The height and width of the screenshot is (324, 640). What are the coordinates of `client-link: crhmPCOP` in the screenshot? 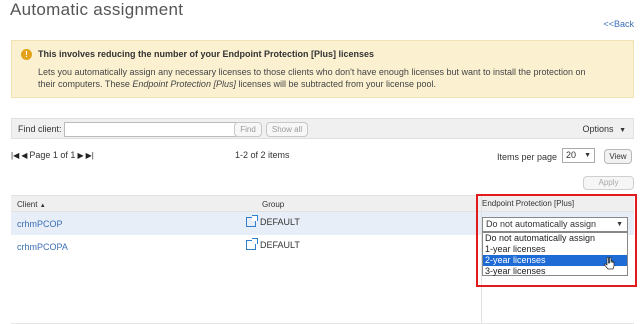 It's located at (40, 224).